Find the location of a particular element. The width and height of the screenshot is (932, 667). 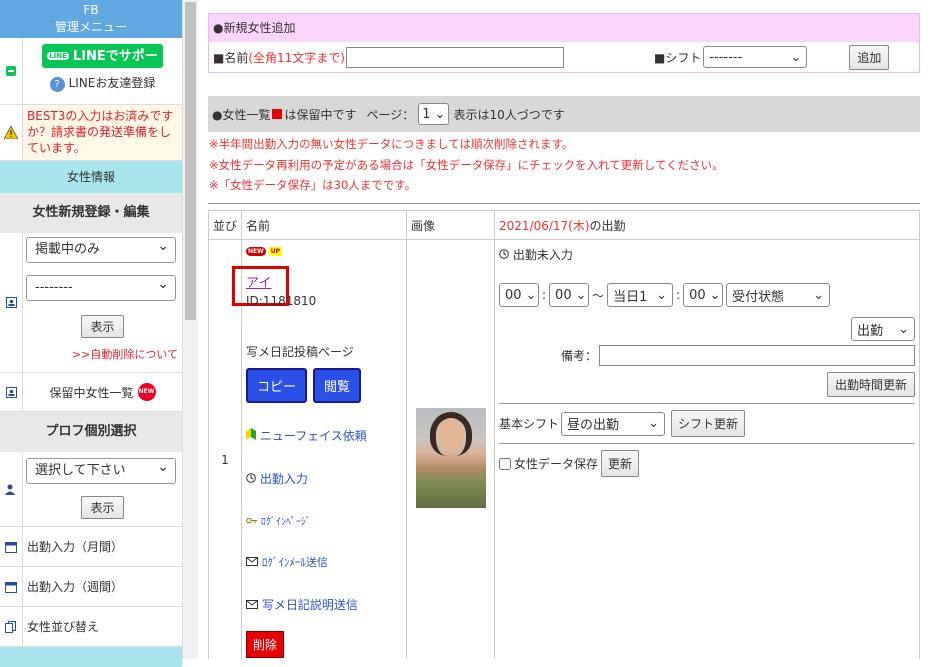

page-label: ページ： is located at coordinates (390, 114).